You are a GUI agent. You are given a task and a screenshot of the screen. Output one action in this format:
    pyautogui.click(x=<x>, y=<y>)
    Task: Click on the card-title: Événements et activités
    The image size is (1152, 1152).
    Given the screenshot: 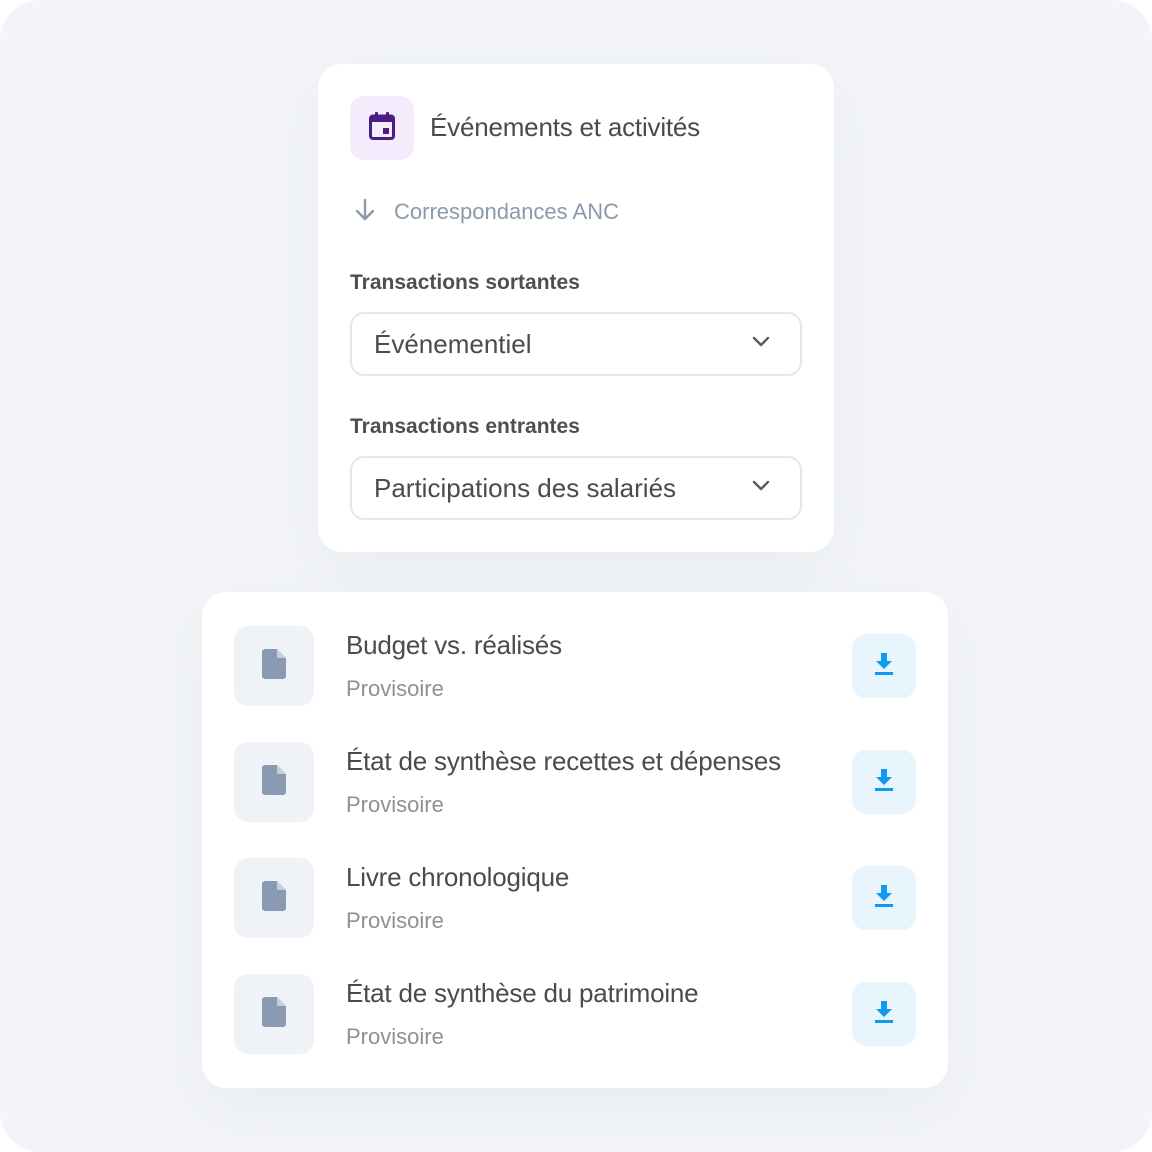 What is the action you would take?
    pyautogui.click(x=565, y=127)
    